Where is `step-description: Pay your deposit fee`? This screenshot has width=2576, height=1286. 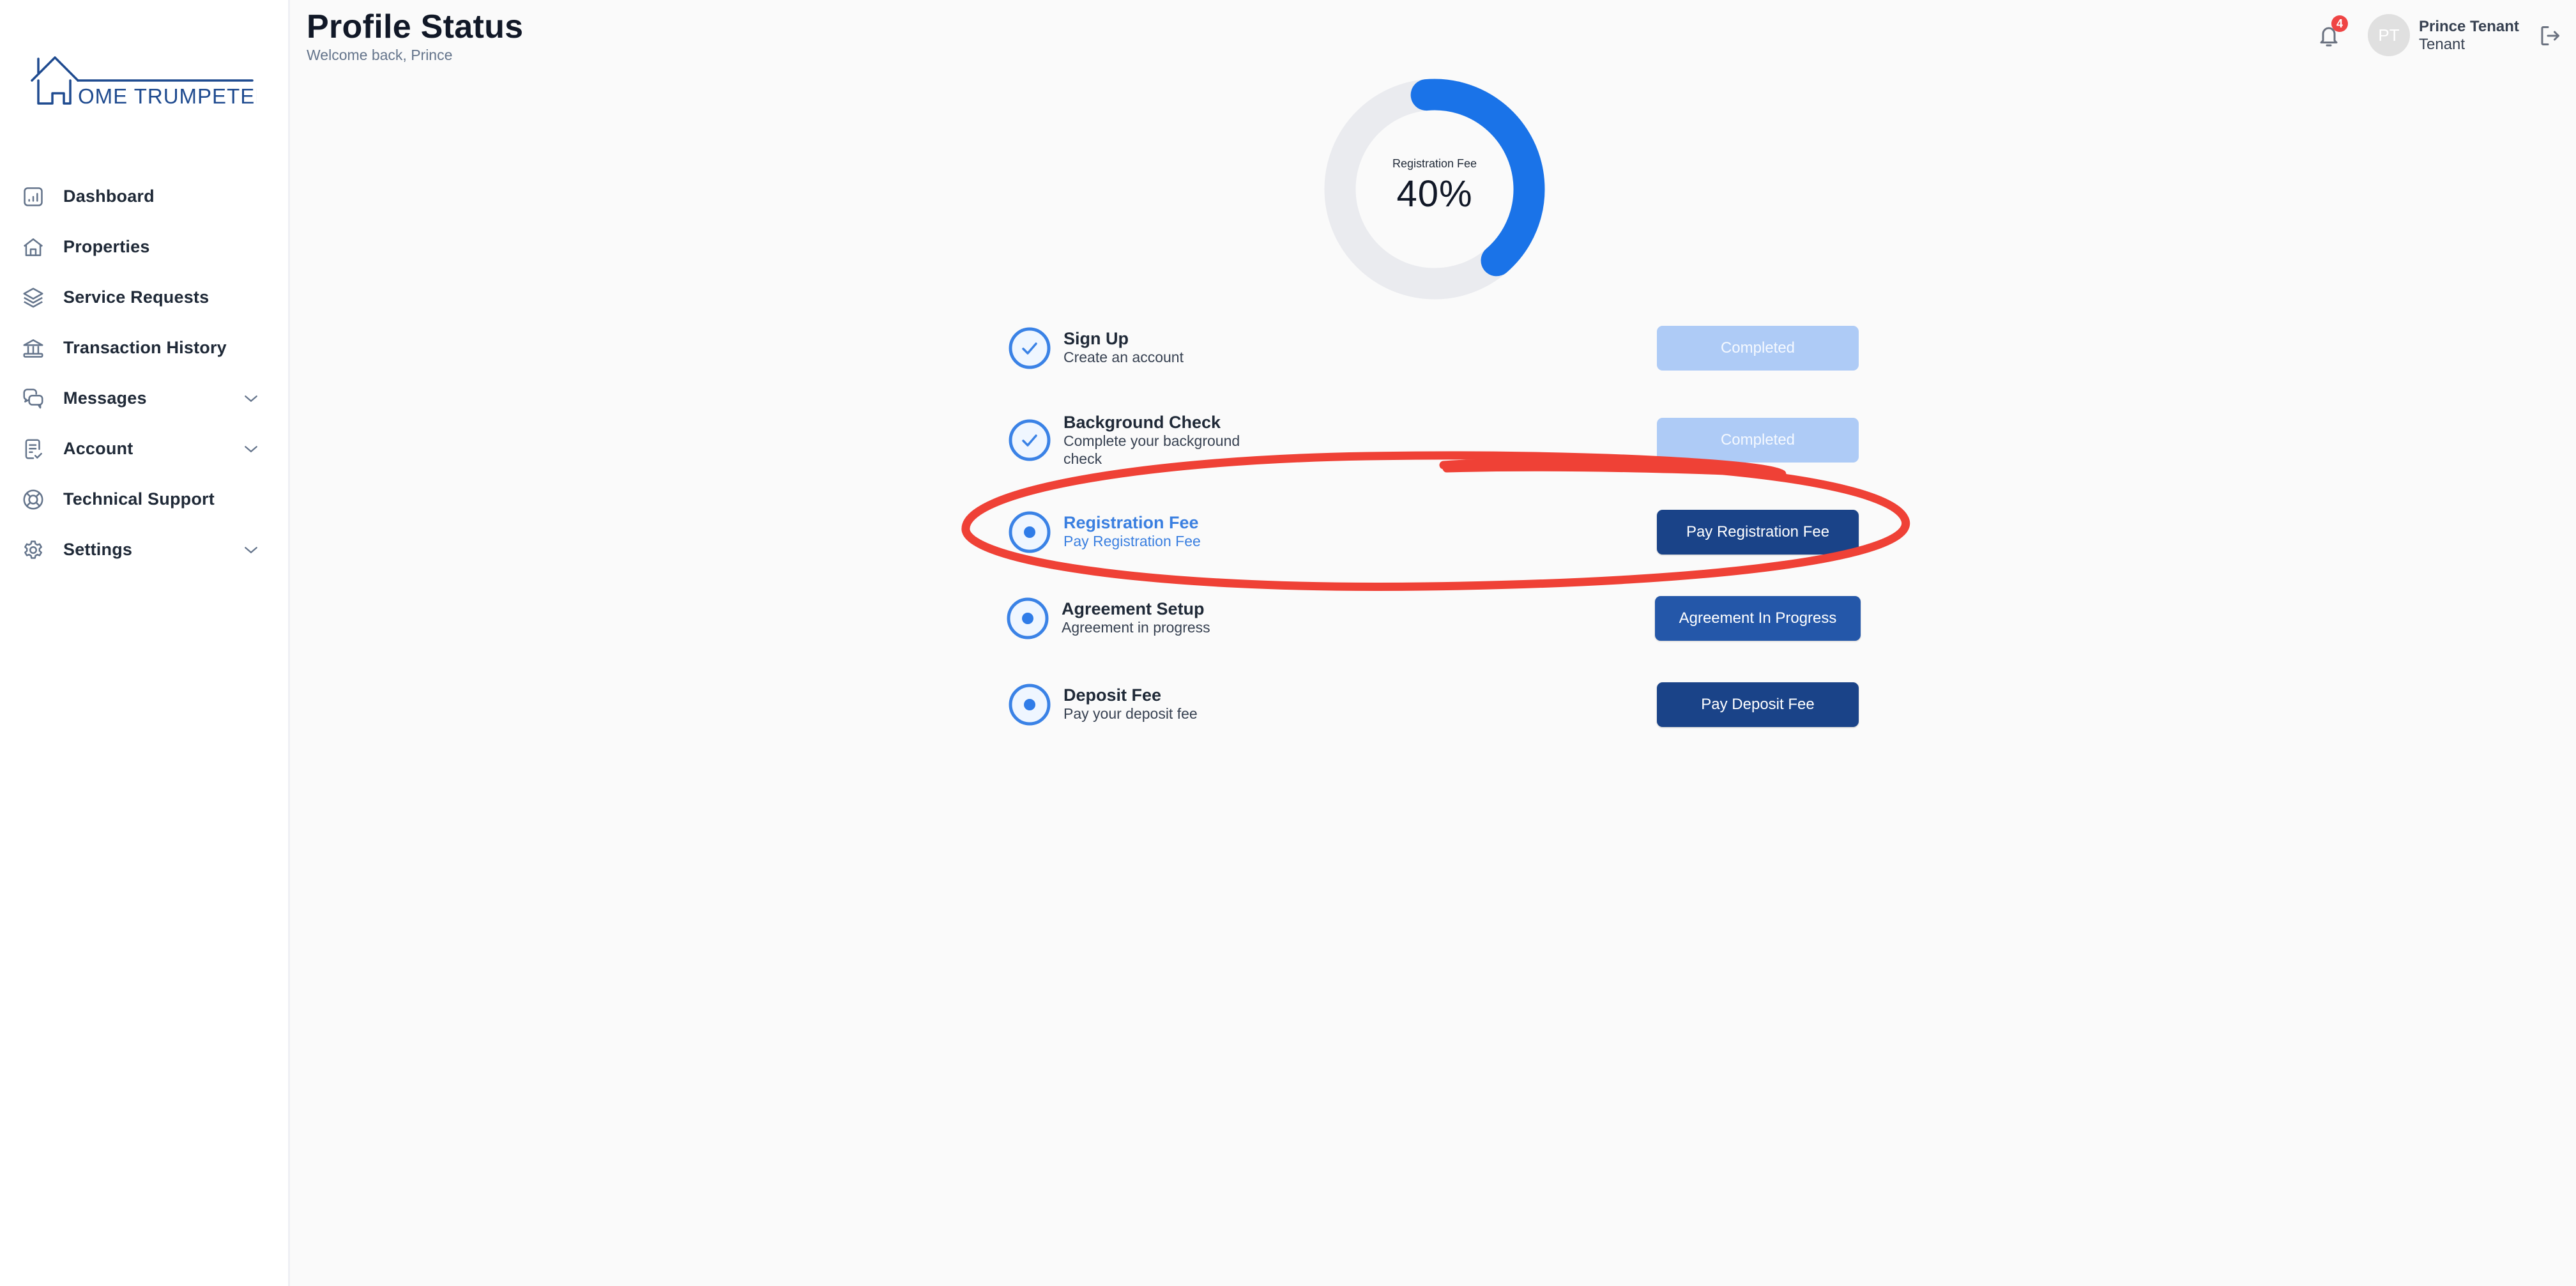
step-description: Pay your deposit fee is located at coordinates (1130, 713).